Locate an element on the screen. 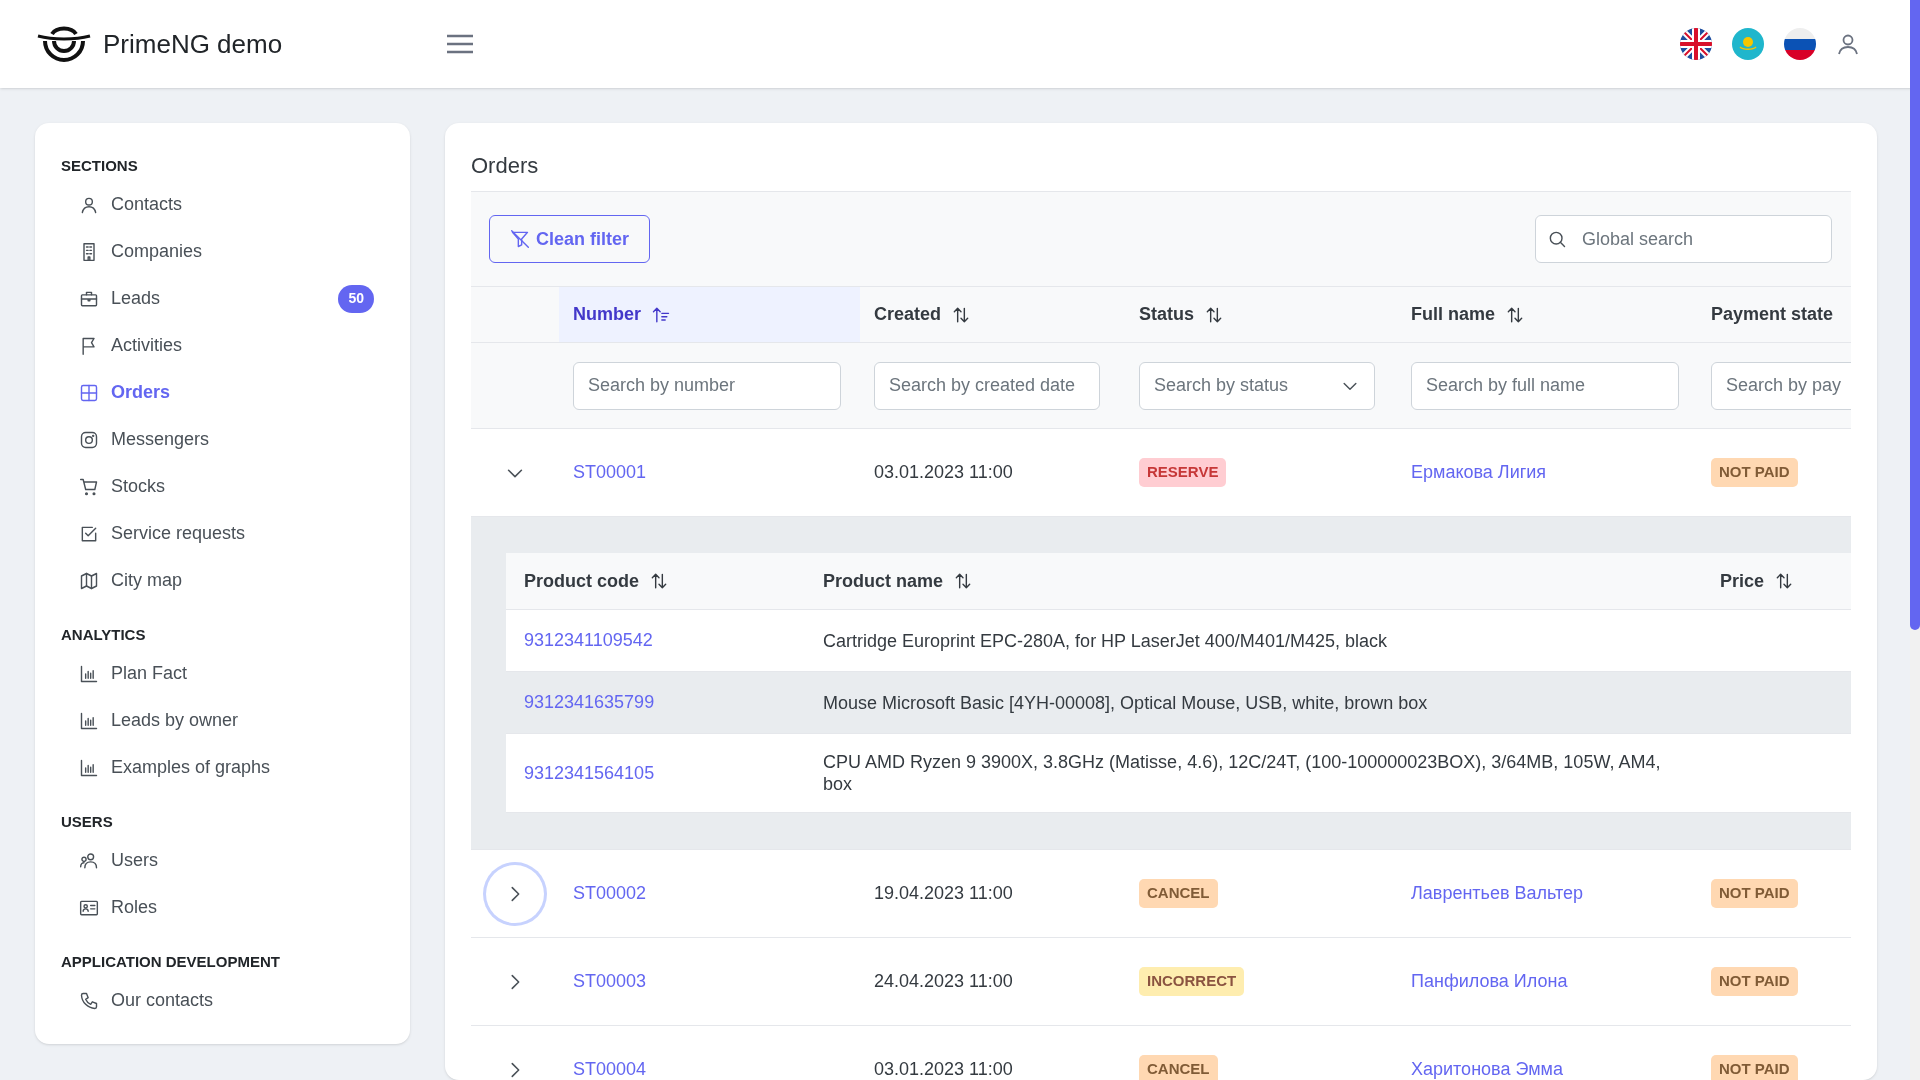 This screenshot has height=1080, width=1920. column-header: Number is located at coordinates (709, 314).